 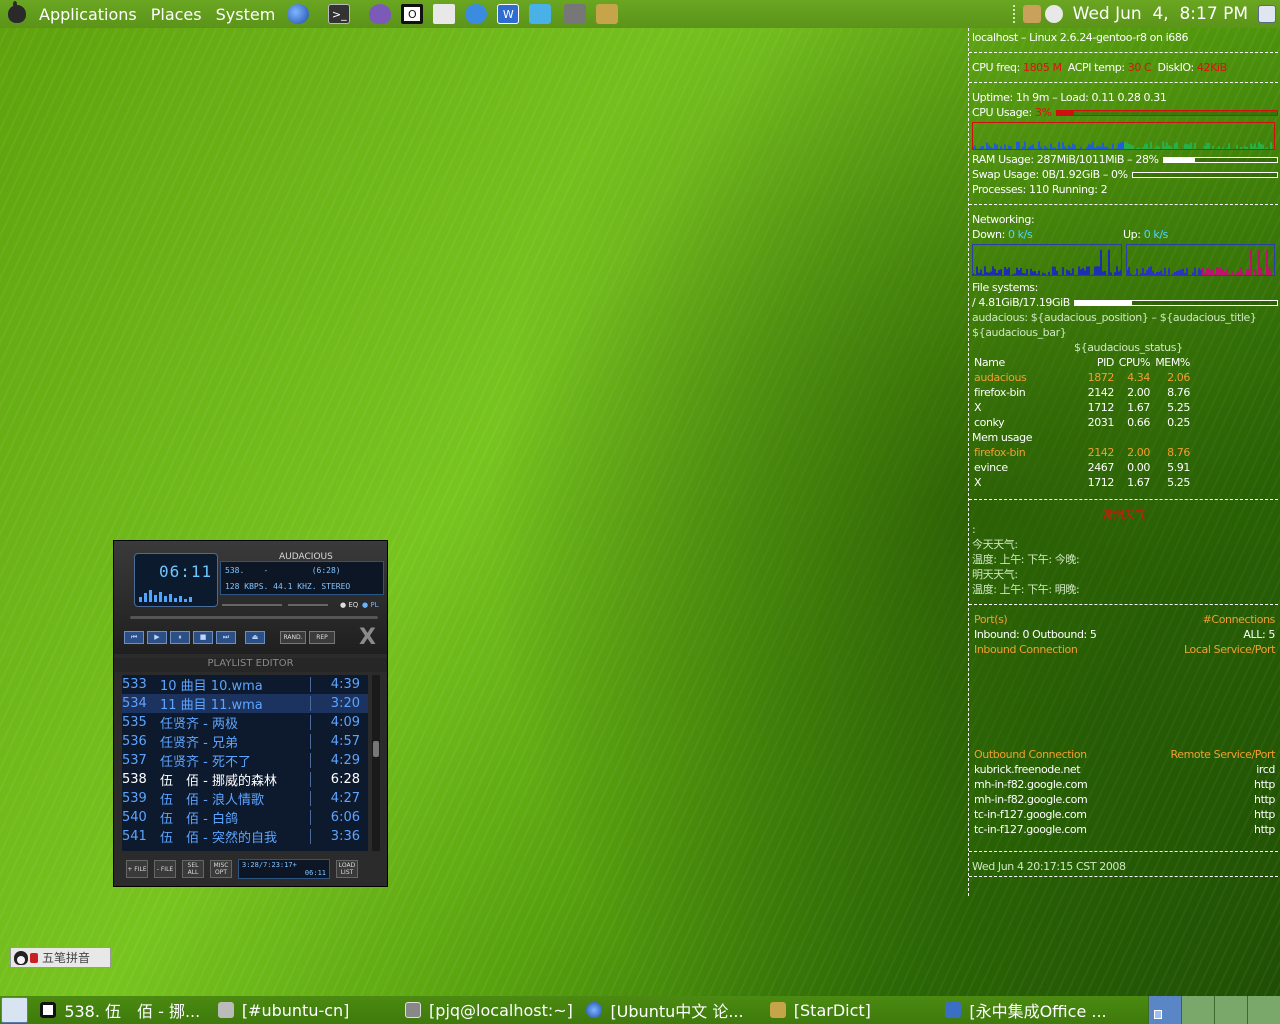 What do you see at coordinates (293, 637) in the screenshot?
I see `shuffle-button: RAND.` at bounding box center [293, 637].